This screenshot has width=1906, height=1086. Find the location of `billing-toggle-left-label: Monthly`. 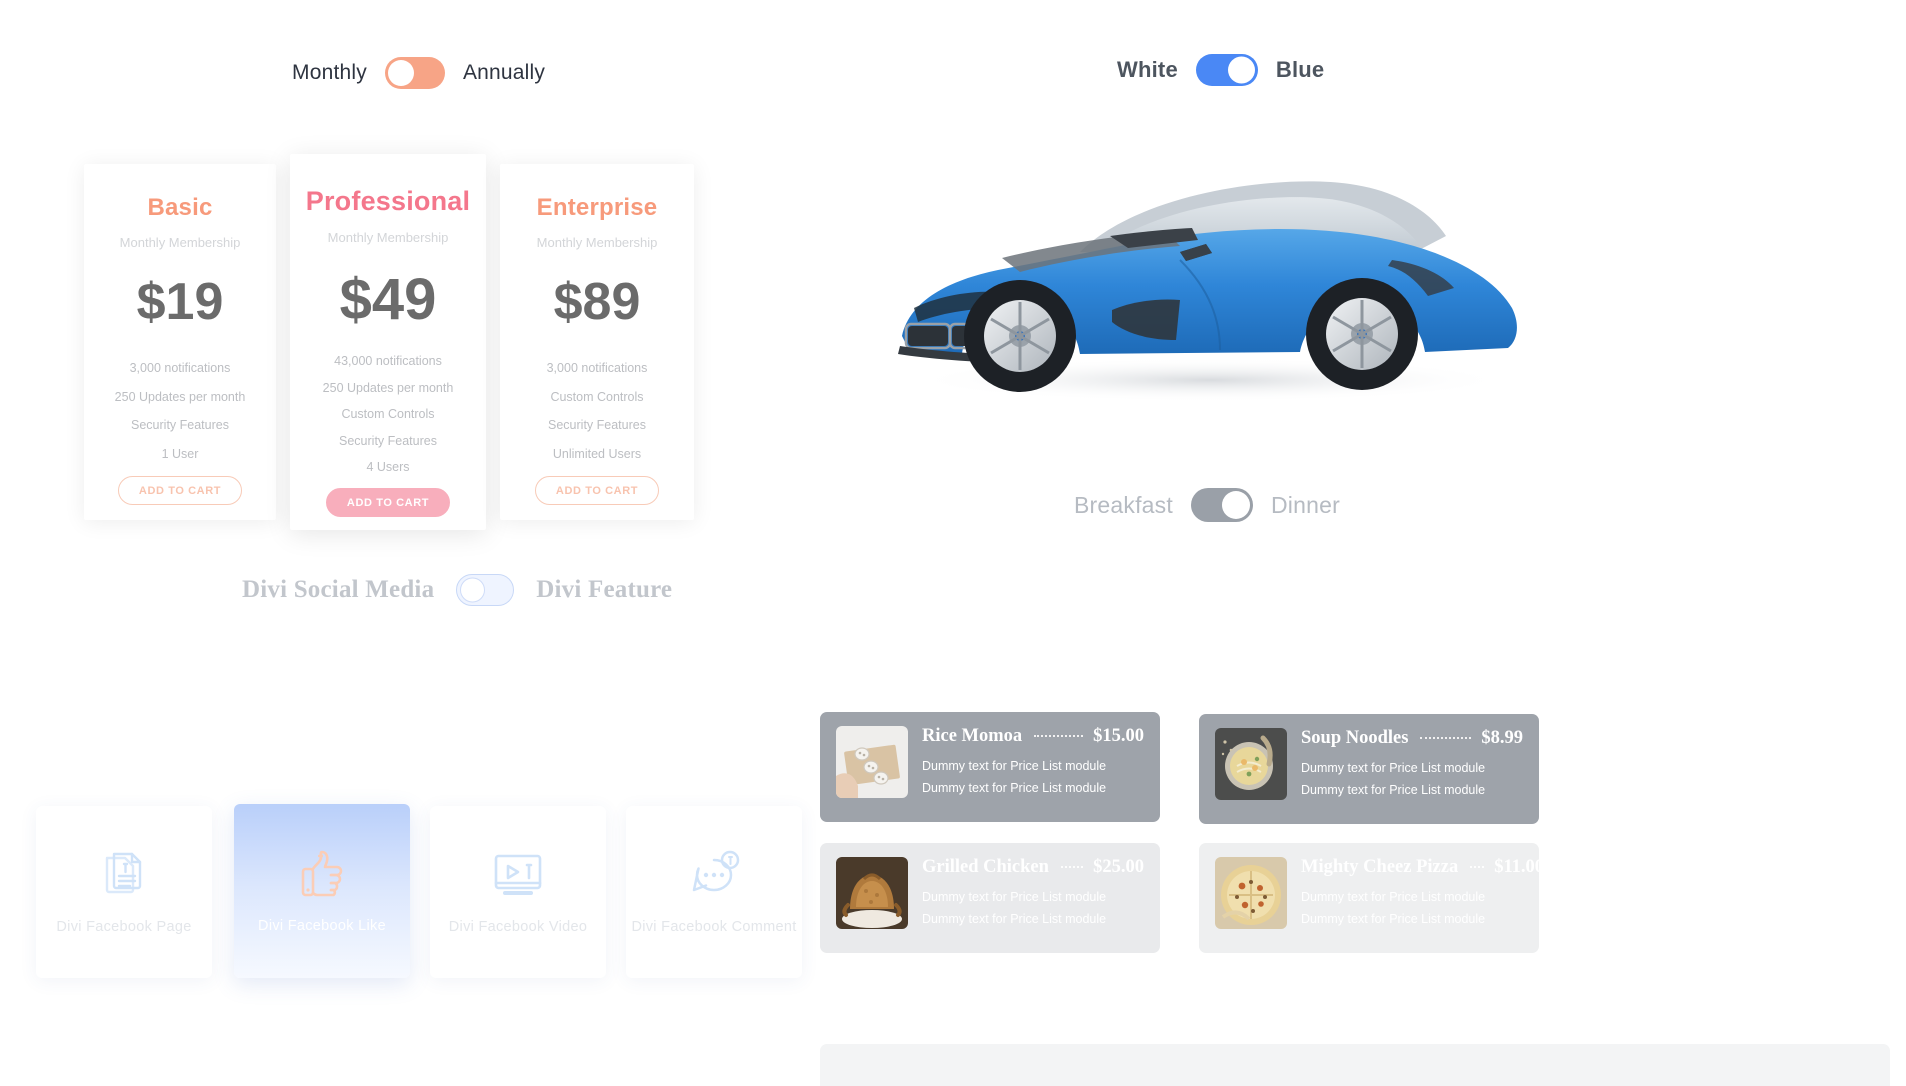

billing-toggle-left-label: Monthly is located at coordinates (329, 72).